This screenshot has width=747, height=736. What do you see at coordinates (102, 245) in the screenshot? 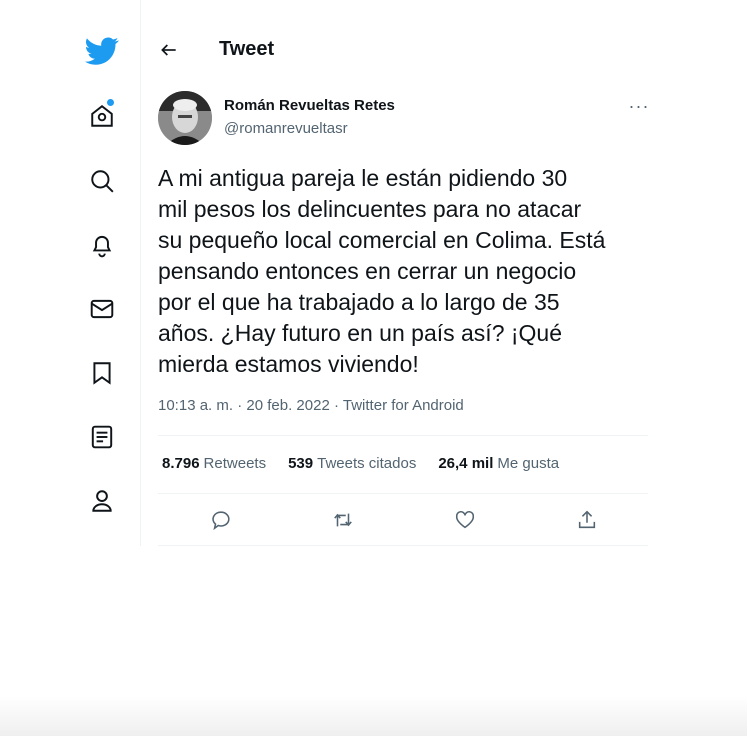
I see `bell-icon` at bounding box center [102, 245].